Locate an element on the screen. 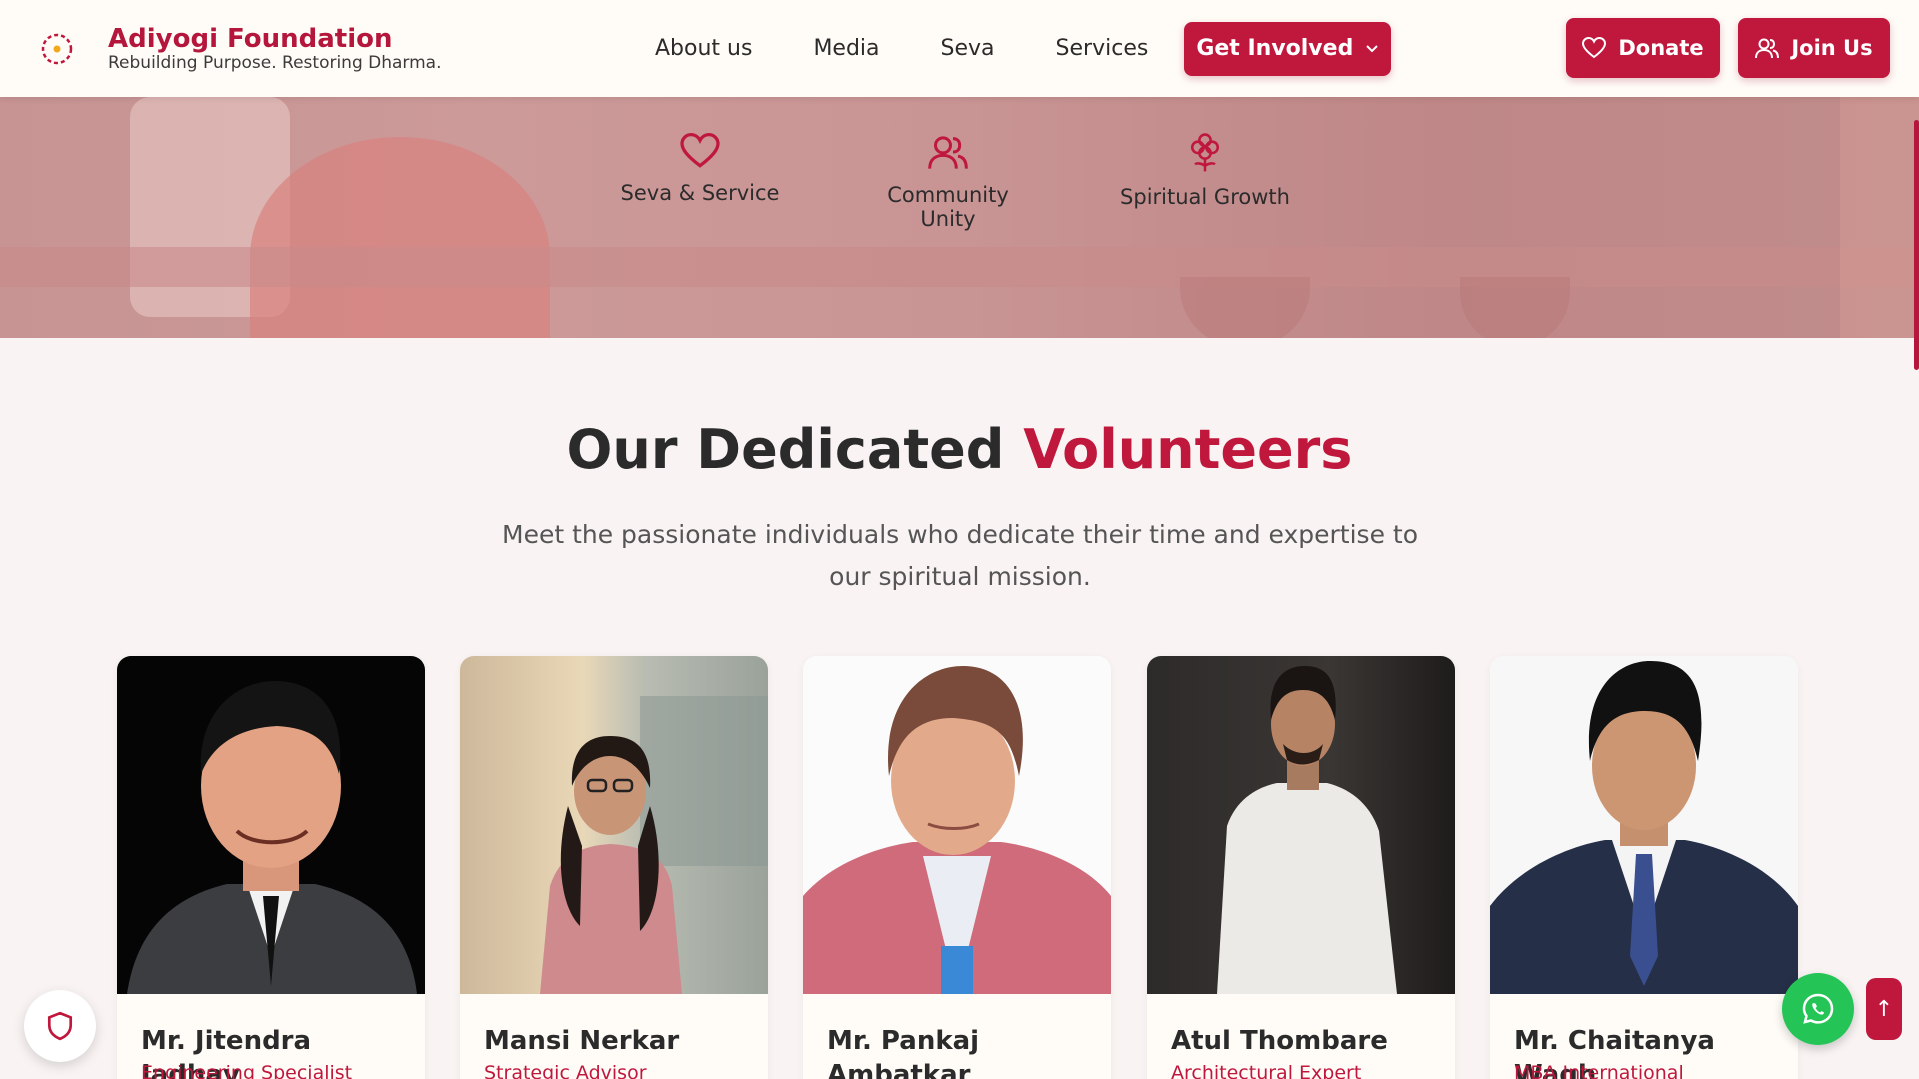  volunteer-card: Atul Thombare Architectural Expert is located at coordinates (1301, 867).